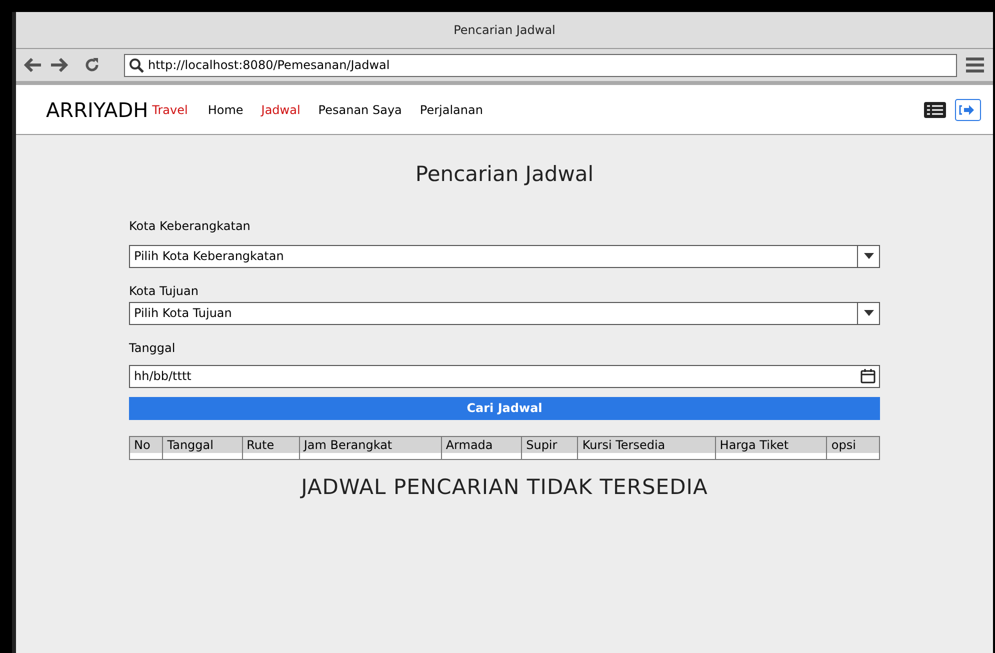 Image resolution: width=995 pixels, height=653 pixels. I want to click on calendar-icon, so click(868, 376).